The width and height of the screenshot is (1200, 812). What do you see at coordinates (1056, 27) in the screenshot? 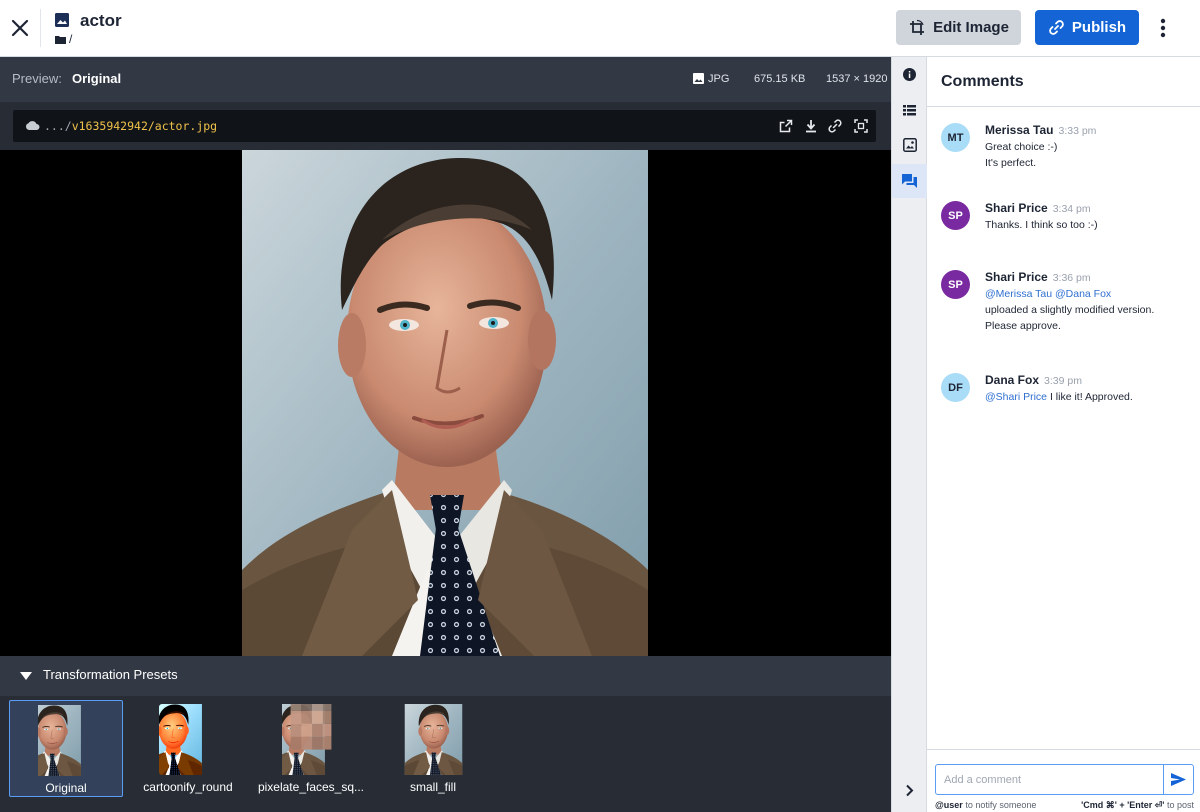
I see `link-icon` at bounding box center [1056, 27].